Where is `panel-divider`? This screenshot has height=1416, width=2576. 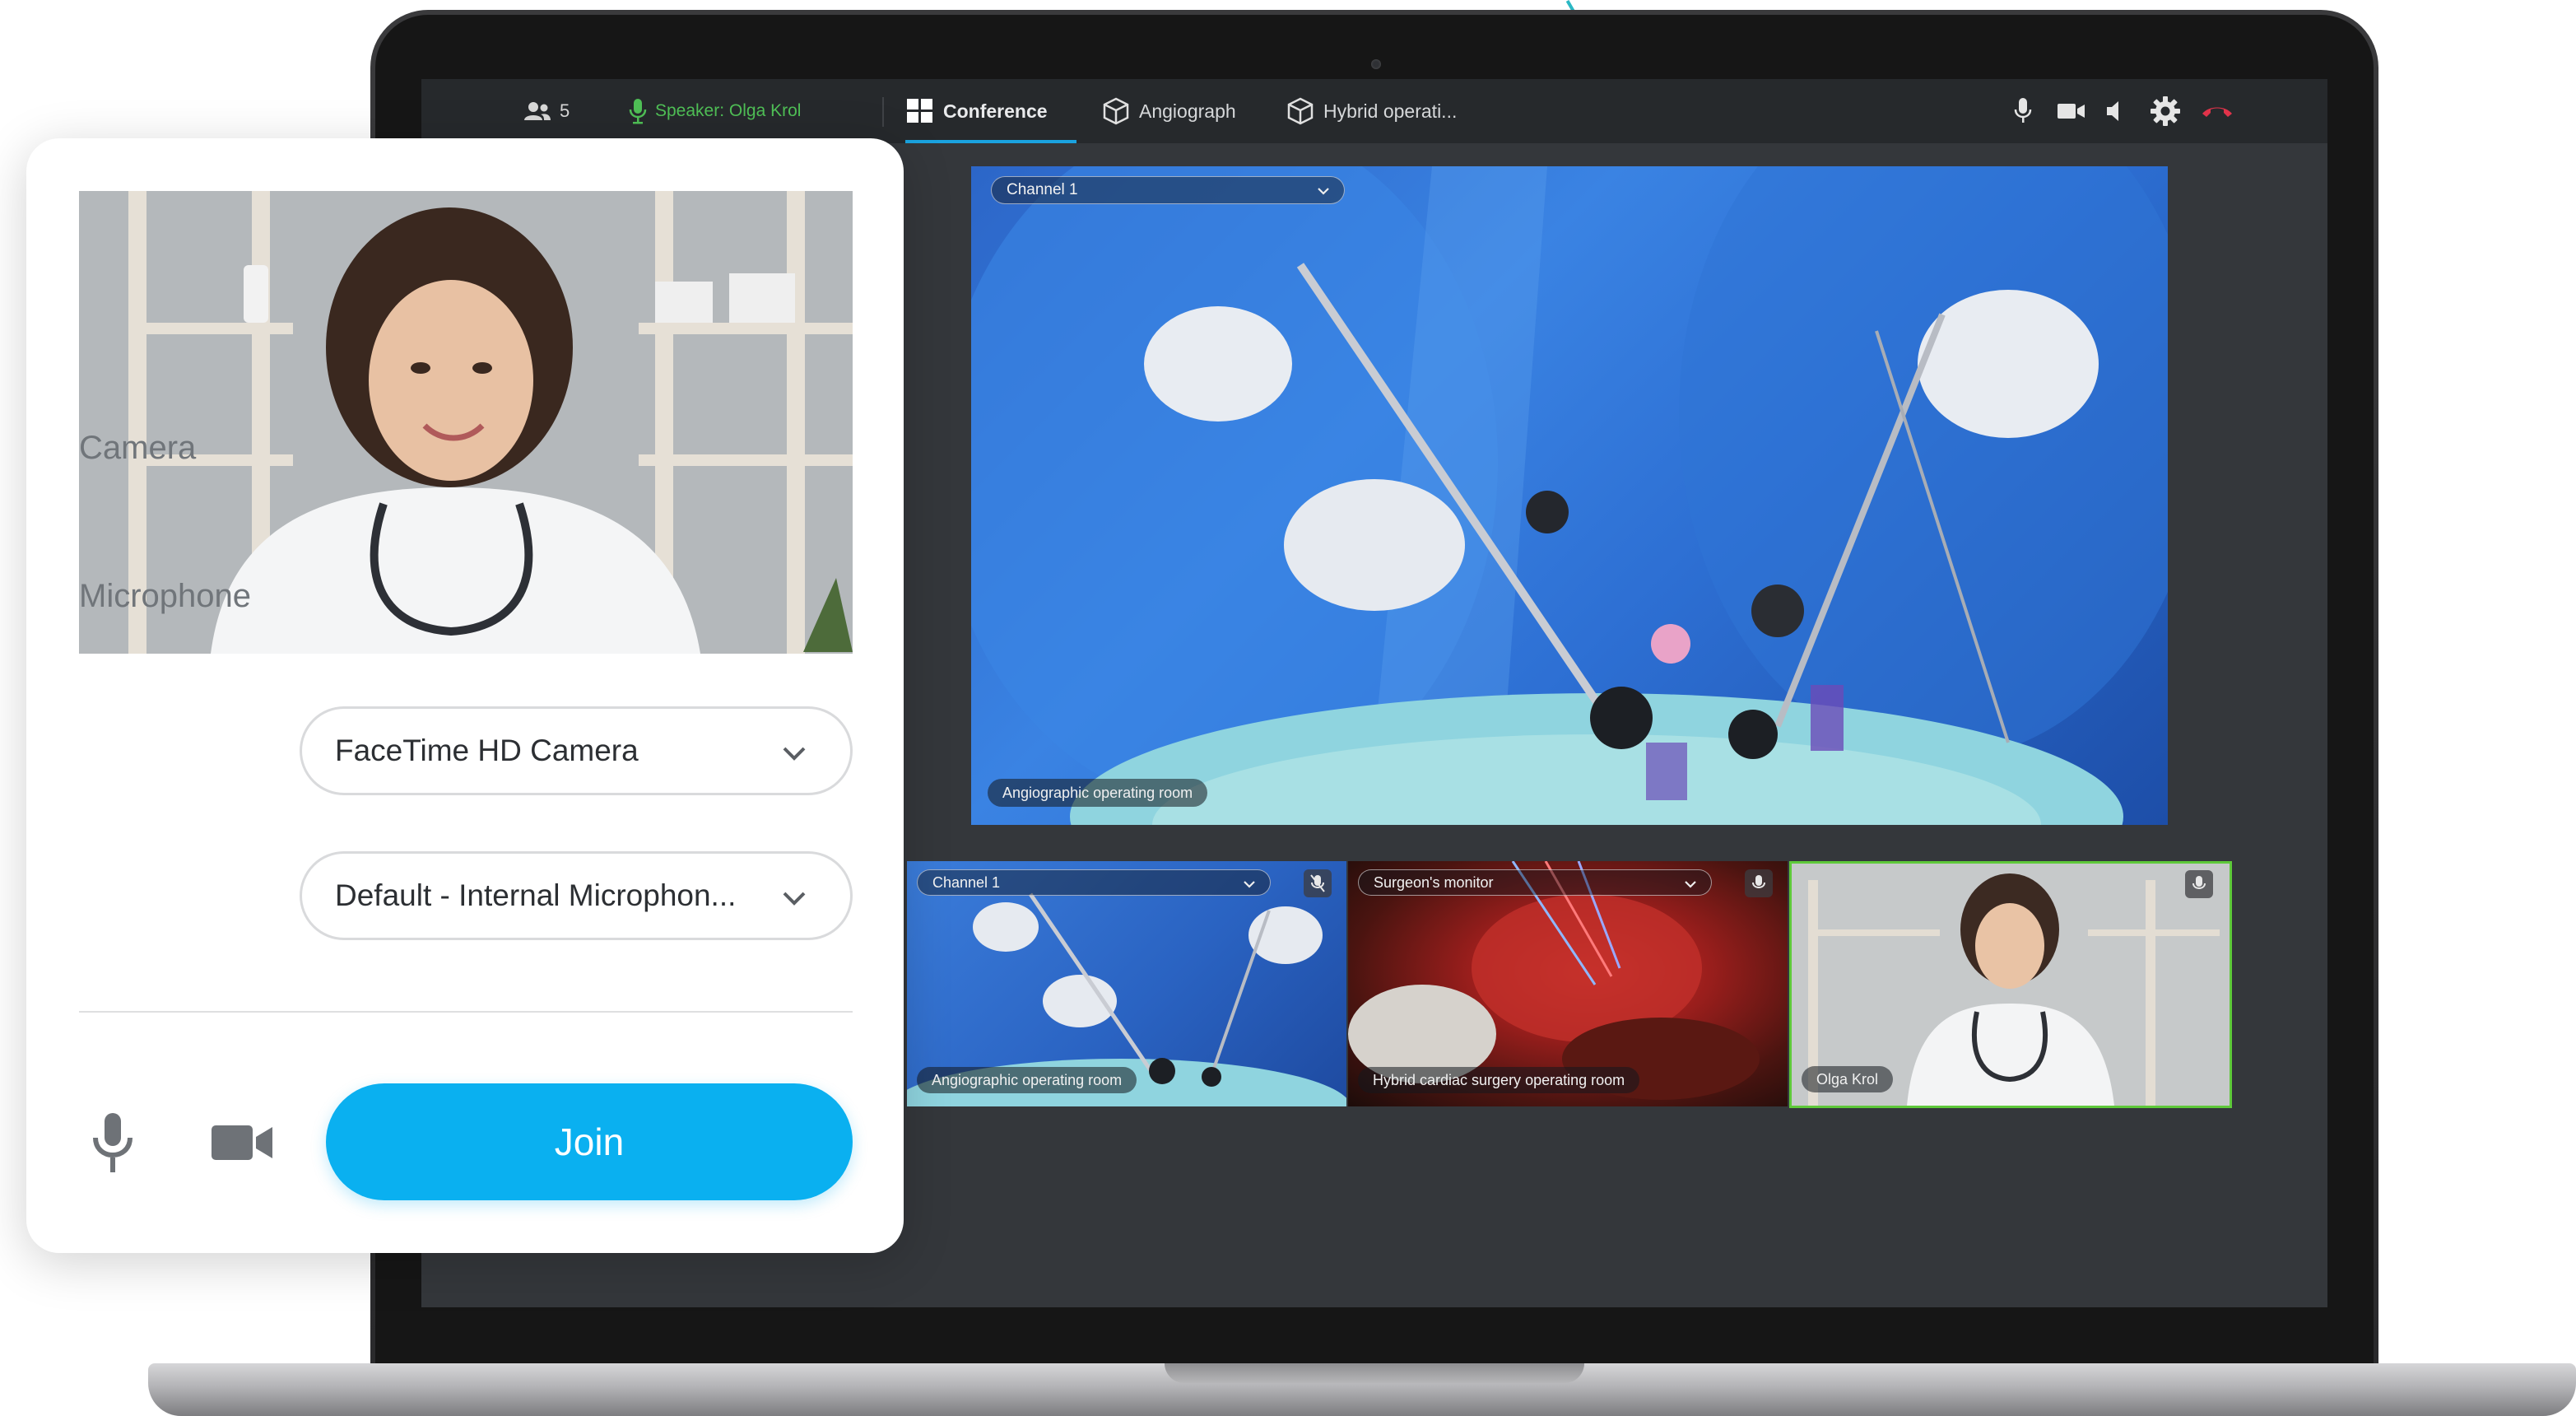
panel-divider is located at coordinates (466, 1012).